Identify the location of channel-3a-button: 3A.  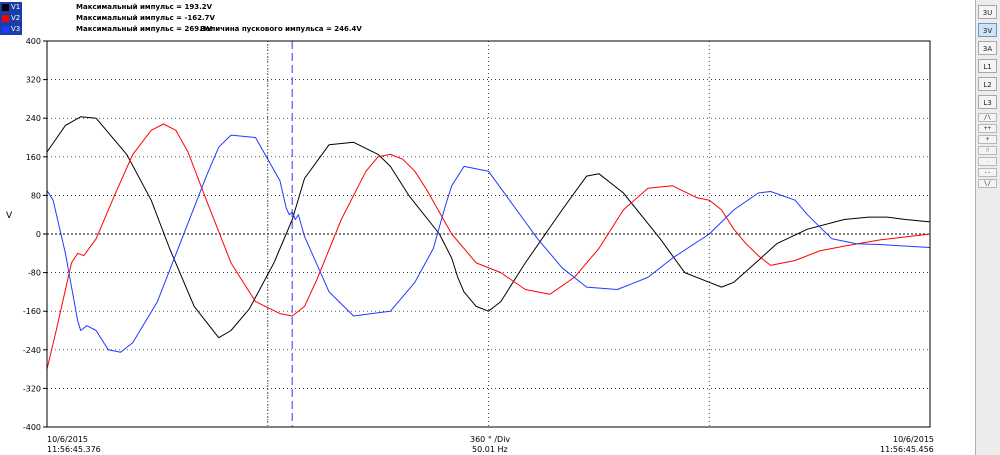
(987, 48).